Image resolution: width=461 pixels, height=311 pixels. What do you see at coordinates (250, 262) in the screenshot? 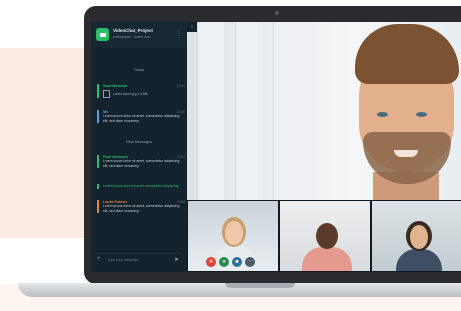
I see `more-icon: ⋯` at bounding box center [250, 262].